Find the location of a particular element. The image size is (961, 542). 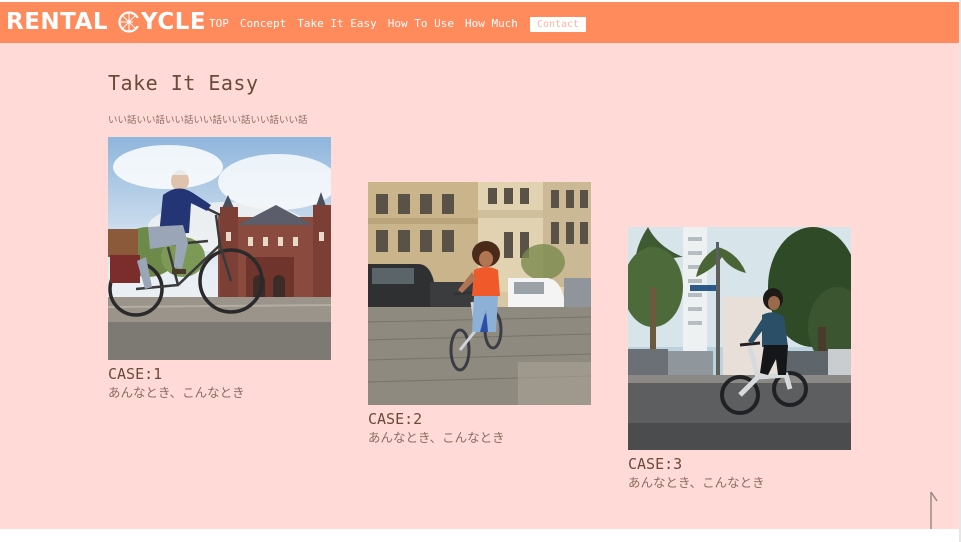

woman-riding-ebike-city-photo is located at coordinates (739, 338).